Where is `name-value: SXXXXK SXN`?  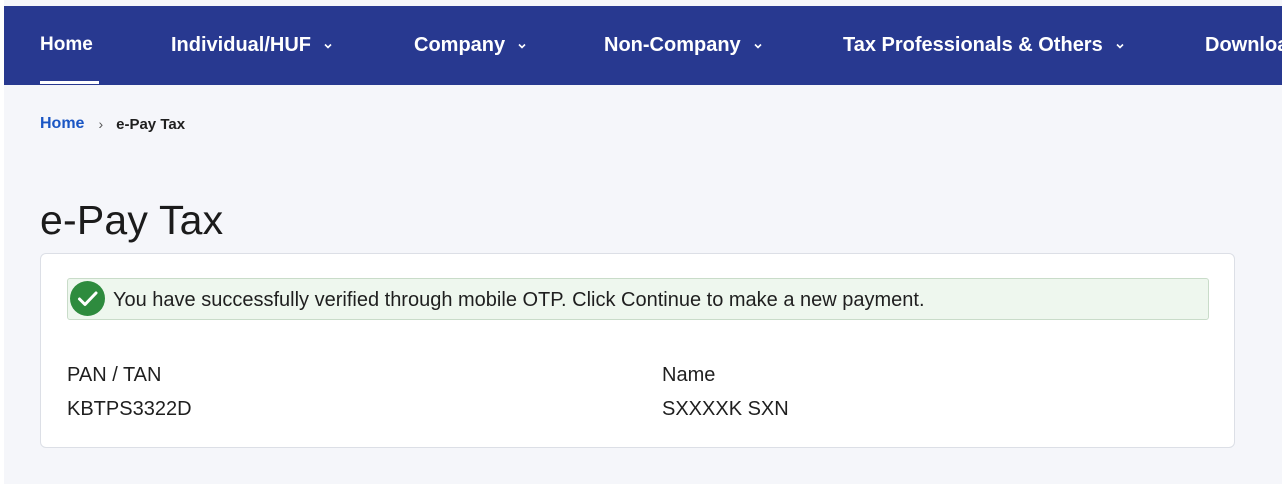
name-value: SXXXXK SXN is located at coordinates (725, 409).